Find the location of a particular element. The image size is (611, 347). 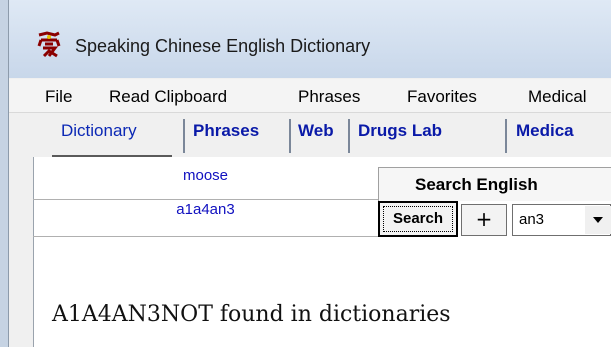

add-tone-button: + is located at coordinates (484, 220).